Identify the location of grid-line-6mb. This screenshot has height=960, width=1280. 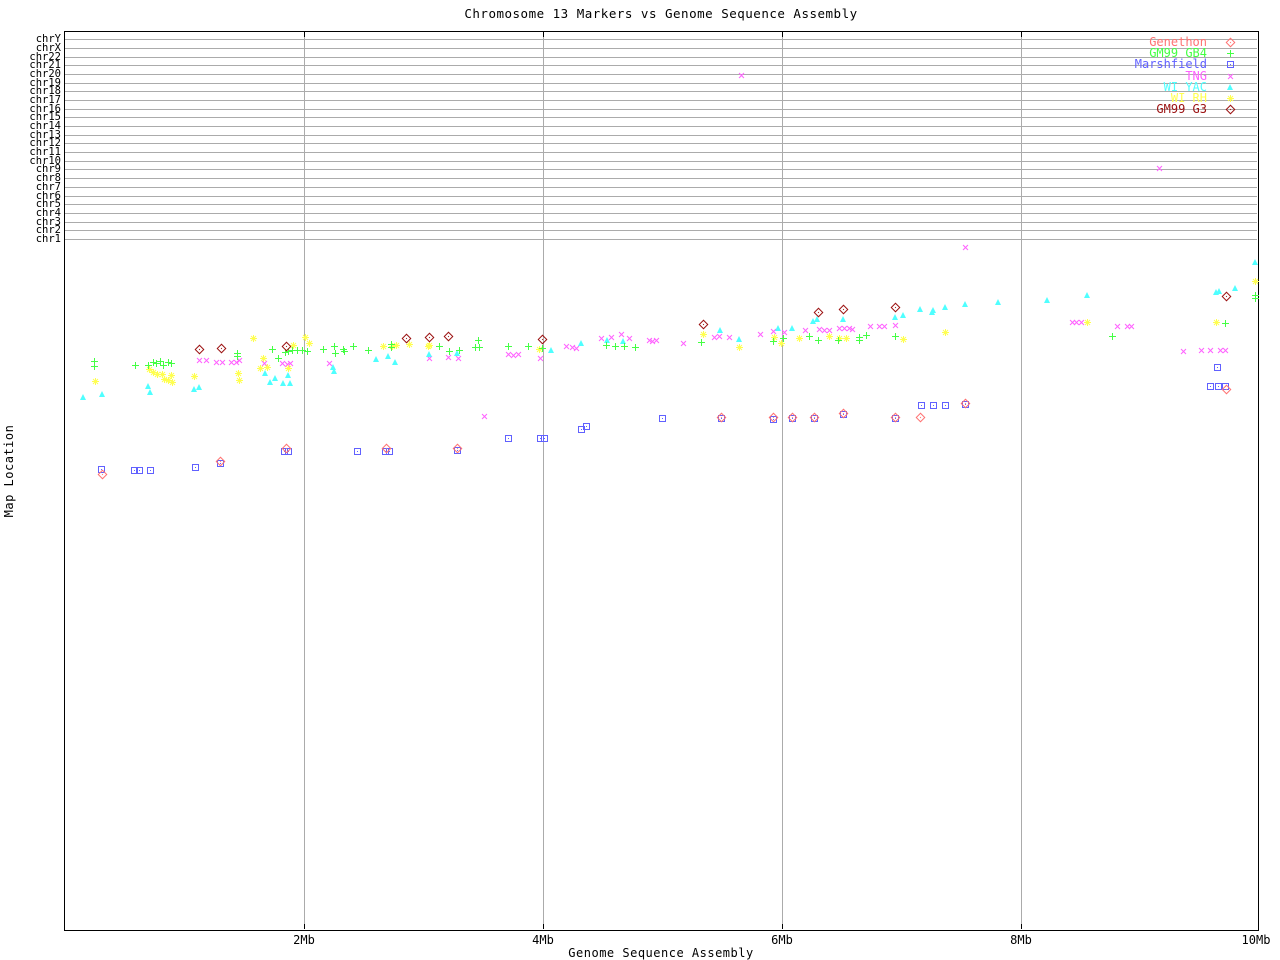
(782, 480).